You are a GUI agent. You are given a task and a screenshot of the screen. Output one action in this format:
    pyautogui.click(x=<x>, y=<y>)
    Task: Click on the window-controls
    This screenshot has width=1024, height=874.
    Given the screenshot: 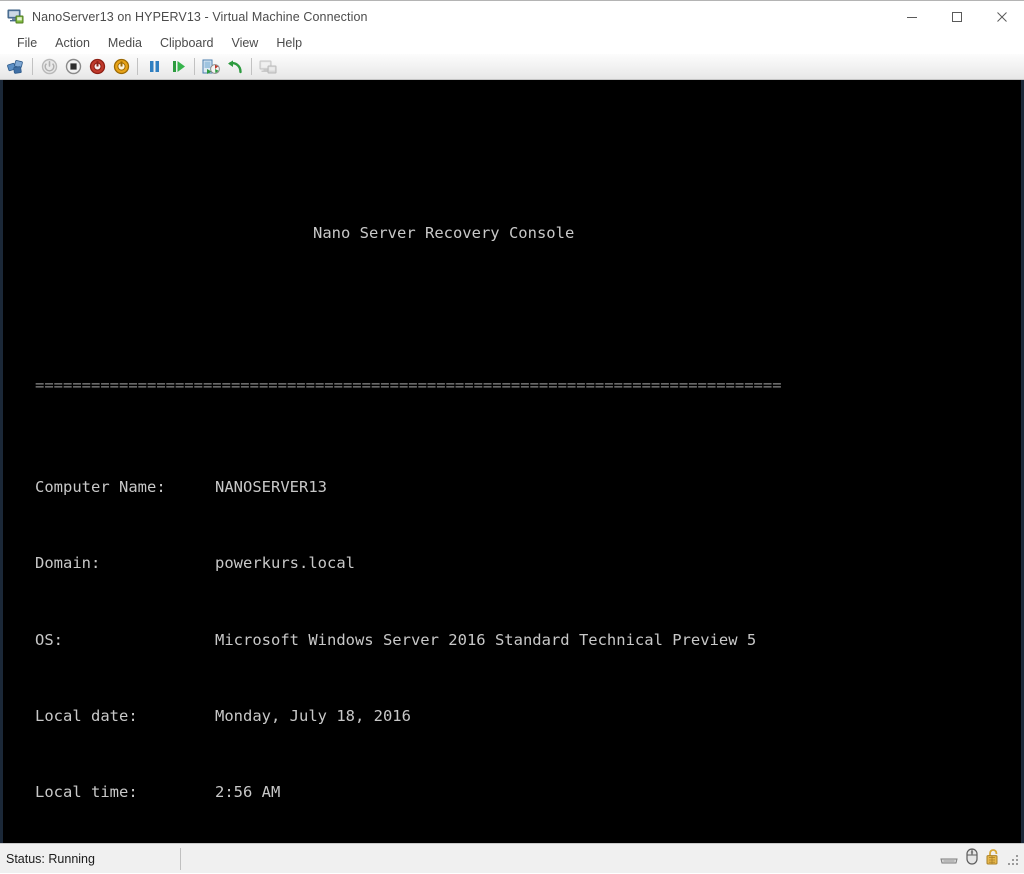 What is the action you would take?
    pyautogui.click(x=956, y=17)
    